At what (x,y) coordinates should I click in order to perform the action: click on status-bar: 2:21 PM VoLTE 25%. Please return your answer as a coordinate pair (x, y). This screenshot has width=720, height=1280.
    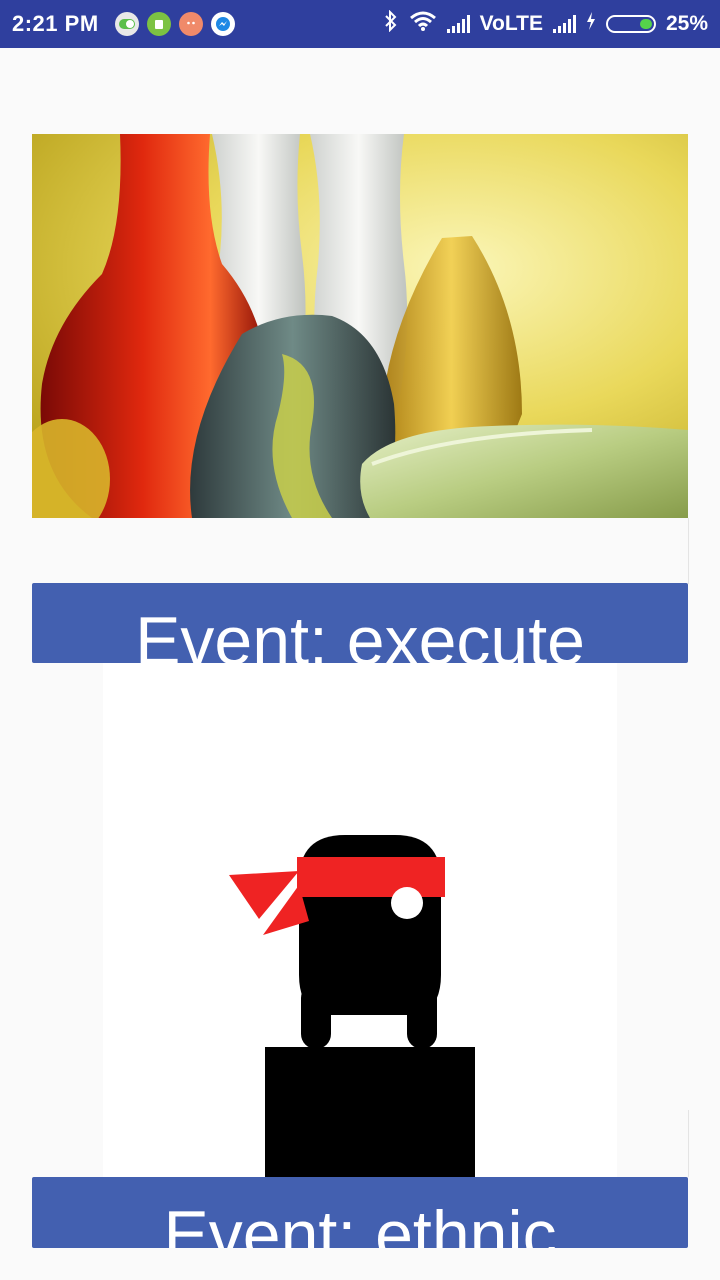
    Looking at the image, I should click on (360, 24).